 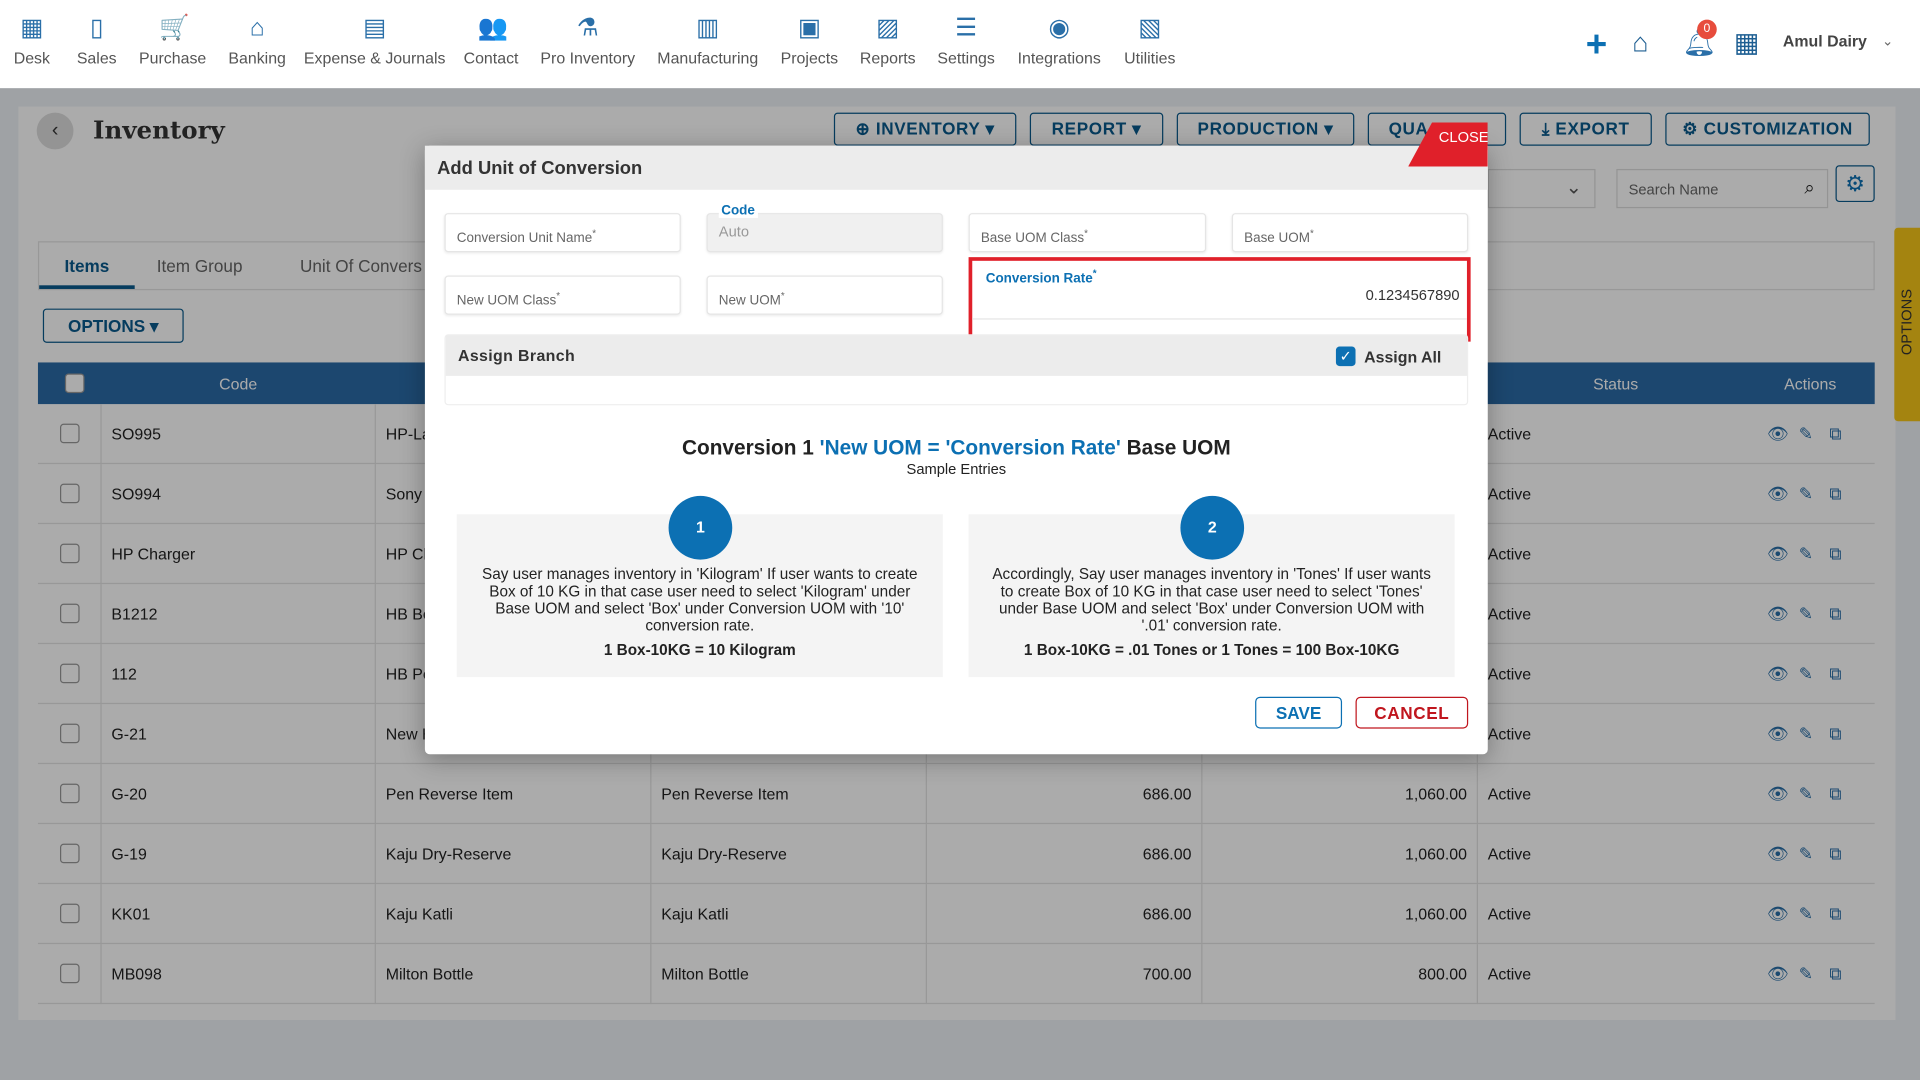 I want to click on add-icon: +, so click(x=1596, y=45).